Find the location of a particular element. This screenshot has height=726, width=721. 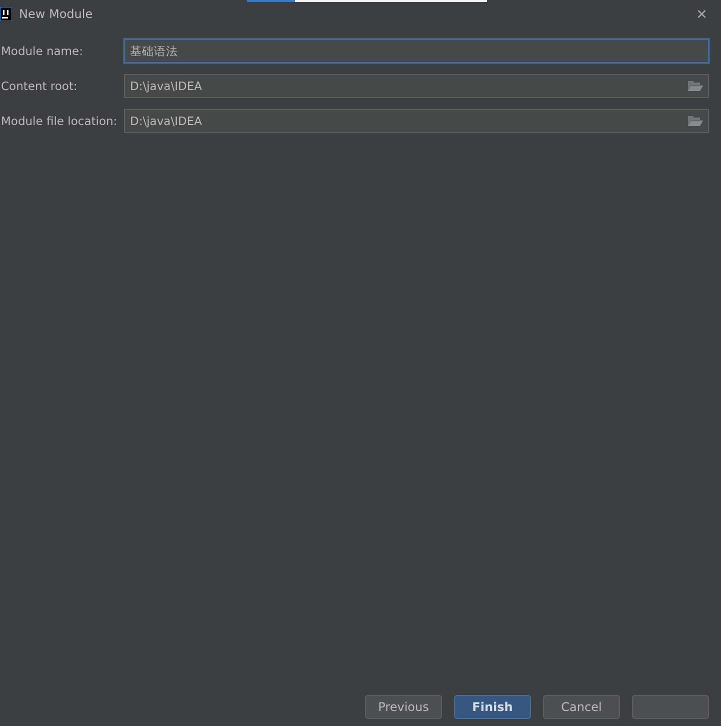

text-field: 基础语法 is located at coordinates (416, 51).